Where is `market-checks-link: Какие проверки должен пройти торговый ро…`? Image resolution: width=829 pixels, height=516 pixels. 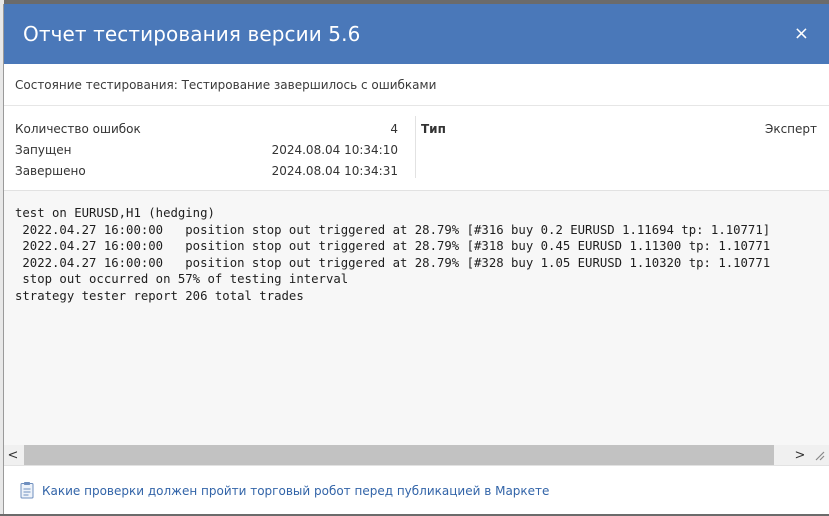
market-checks-link: Какие проверки должен пройти торговый ро… is located at coordinates (295, 491).